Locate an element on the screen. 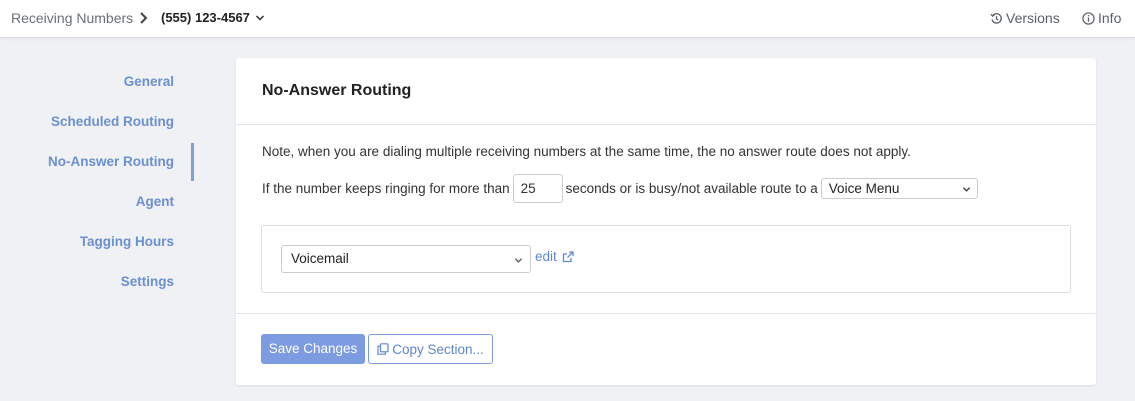 The height and width of the screenshot is (401, 1135). destination-select: Voicemail is located at coordinates (406, 259).